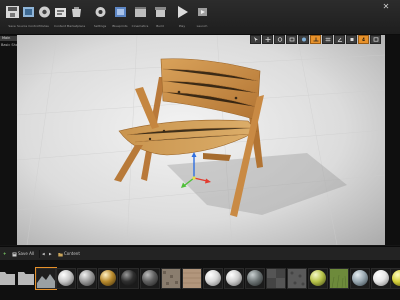 Image resolution: width=400 pixels, height=300 pixels. Describe the element at coordinates (160, 12) in the screenshot. I see `build-icon` at that location.